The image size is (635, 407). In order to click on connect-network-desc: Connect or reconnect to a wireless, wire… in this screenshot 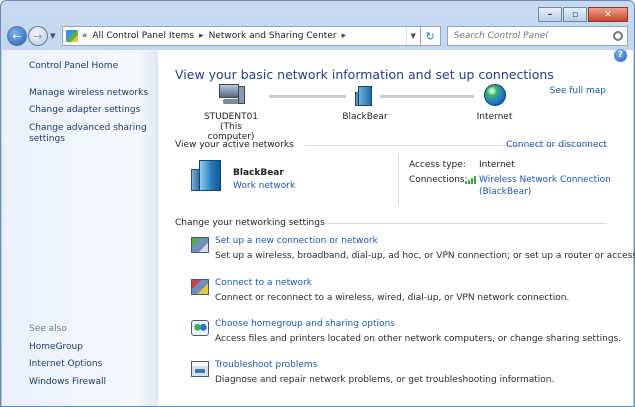, I will do `click(392, 298)`.